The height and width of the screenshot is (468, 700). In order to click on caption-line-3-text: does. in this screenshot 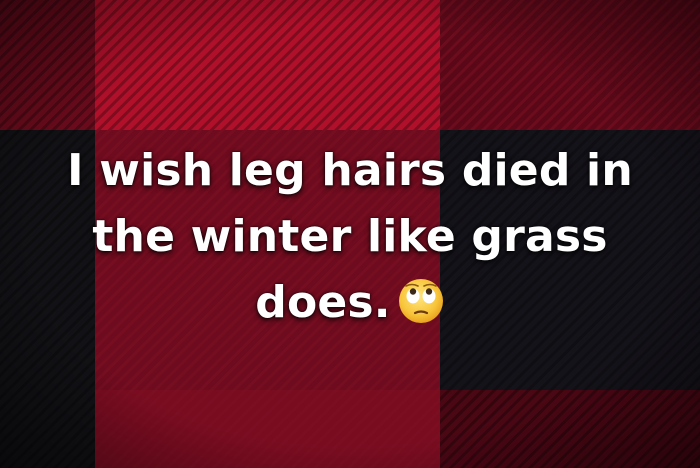, I will do `click(323, 302)`.